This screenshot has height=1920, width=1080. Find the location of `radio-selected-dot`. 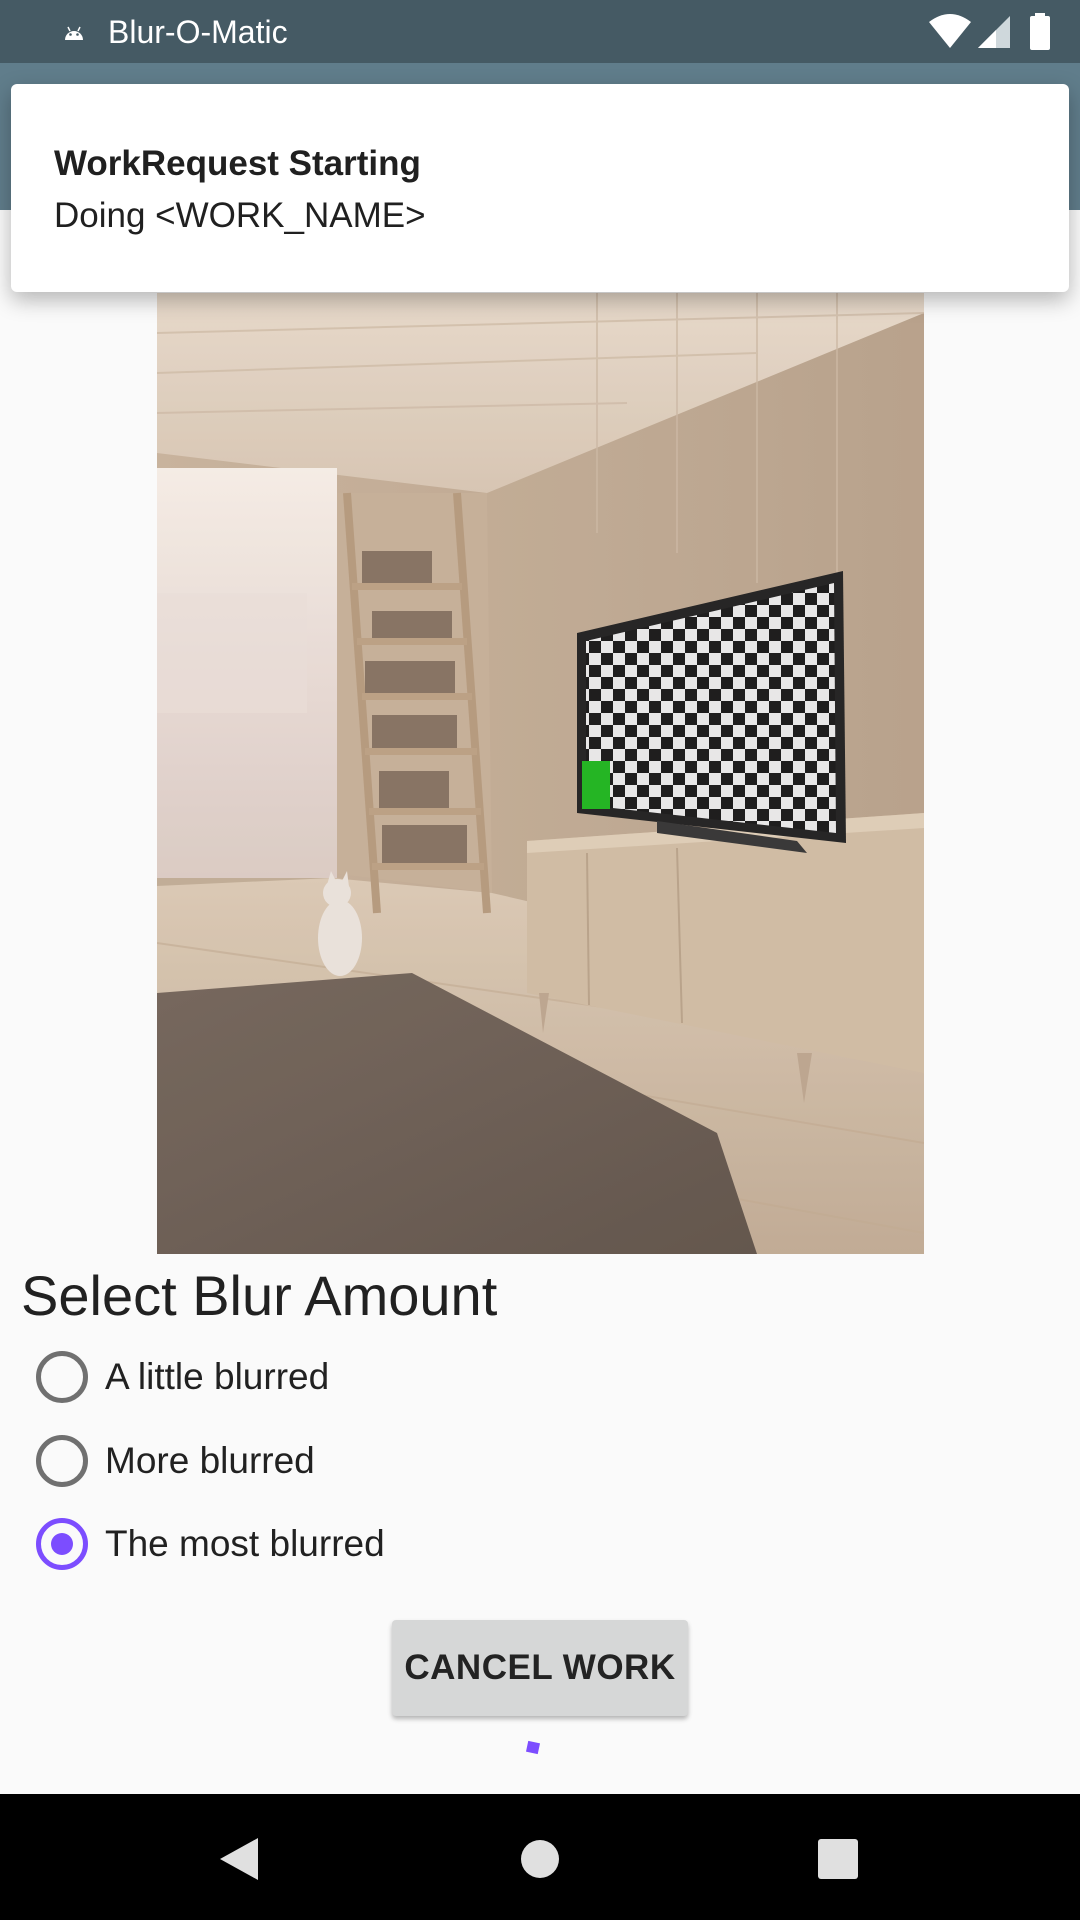

radio-selected-dot is located at coordinates (62, 1544).